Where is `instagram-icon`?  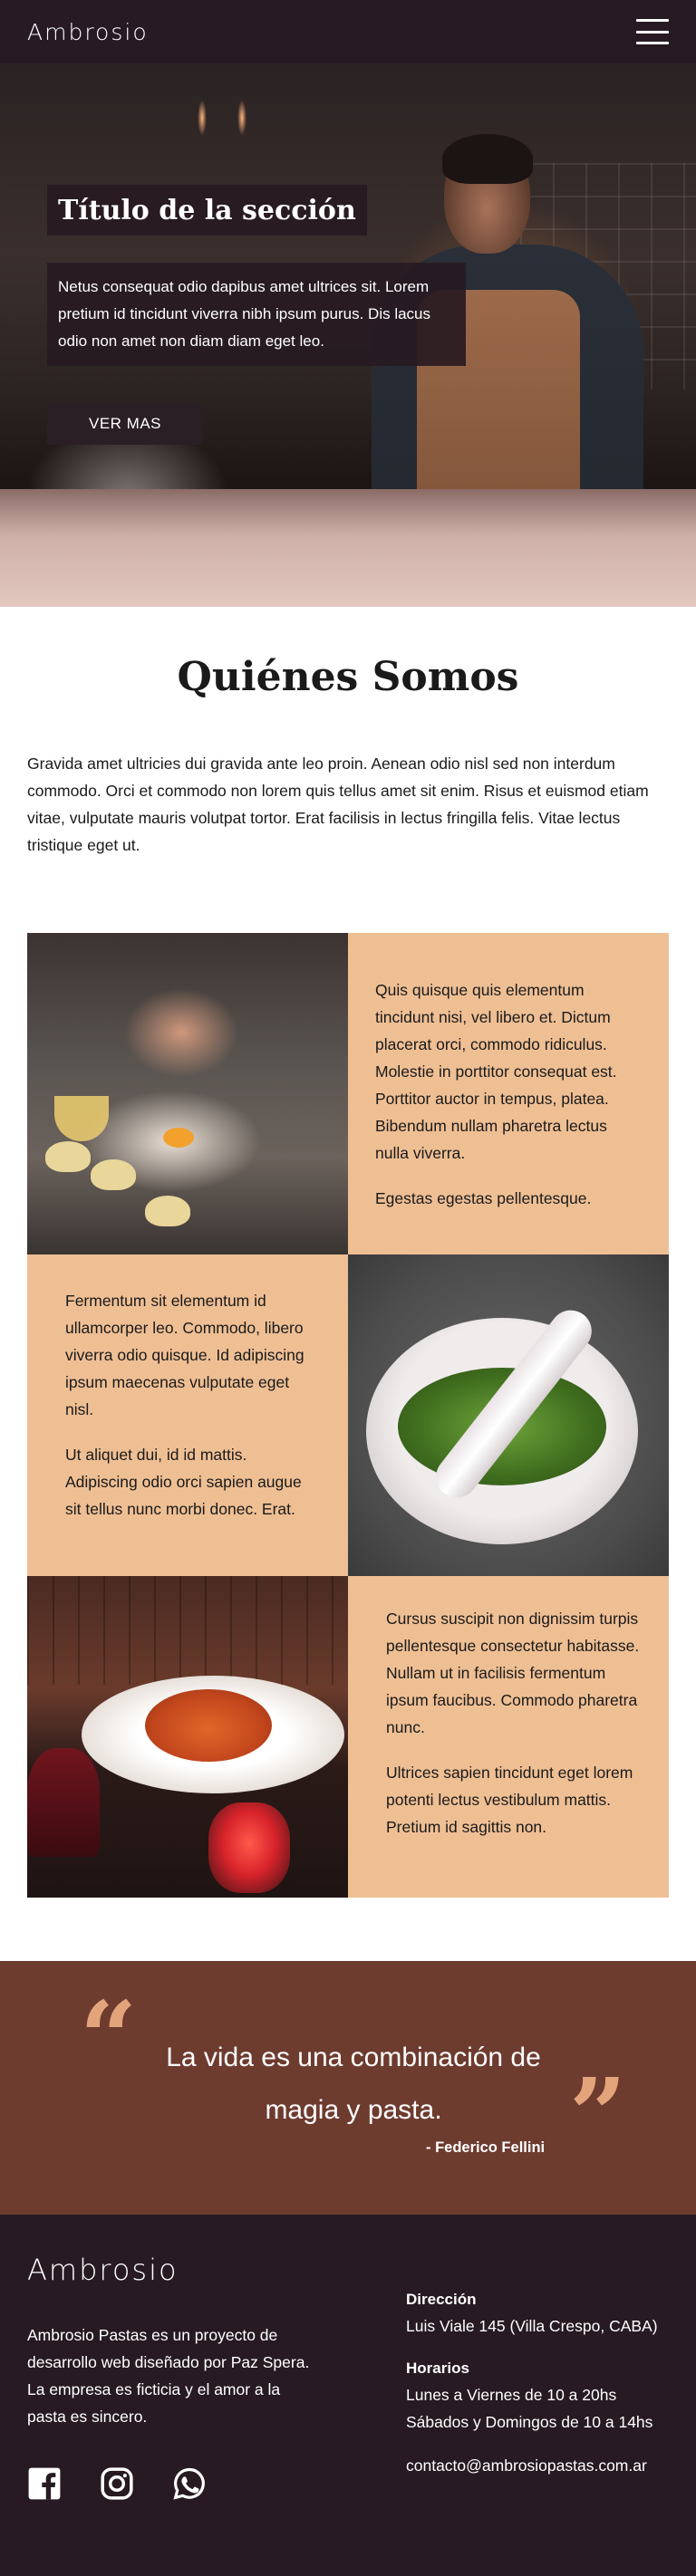 instagram-icon is located at coordinates (117, 2483).